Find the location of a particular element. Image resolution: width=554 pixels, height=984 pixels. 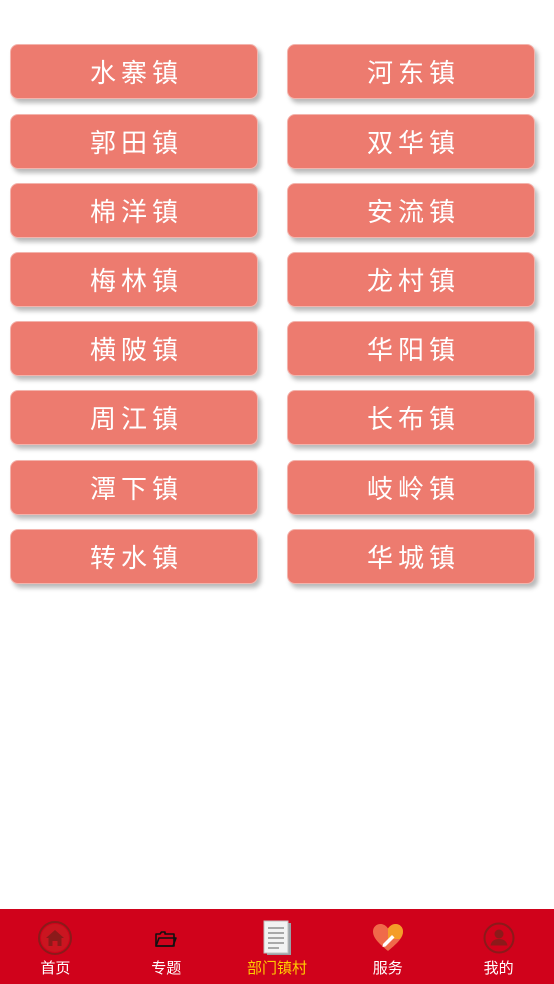

town-button: 华城镇 is located at coordinates (411, 556).